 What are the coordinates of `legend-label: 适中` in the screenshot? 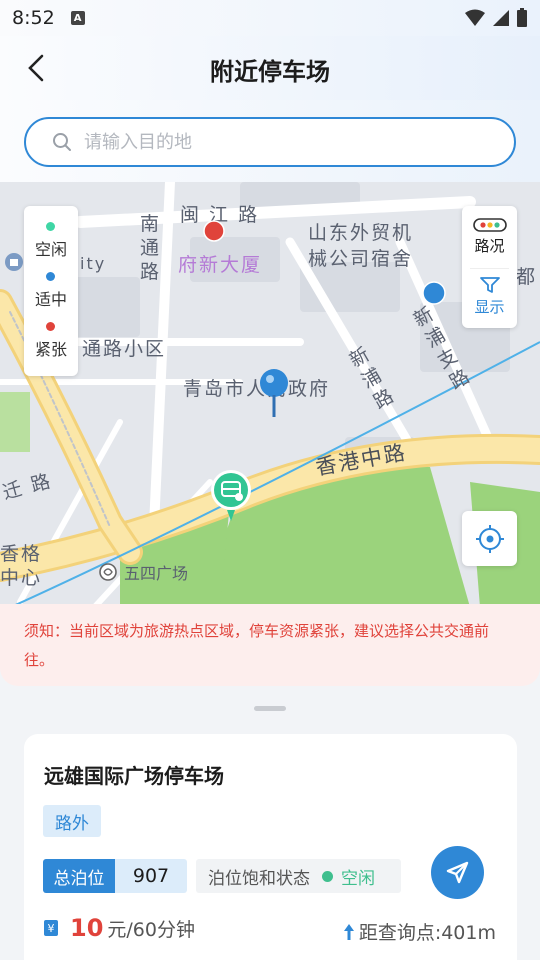 It's located at (50, 299).